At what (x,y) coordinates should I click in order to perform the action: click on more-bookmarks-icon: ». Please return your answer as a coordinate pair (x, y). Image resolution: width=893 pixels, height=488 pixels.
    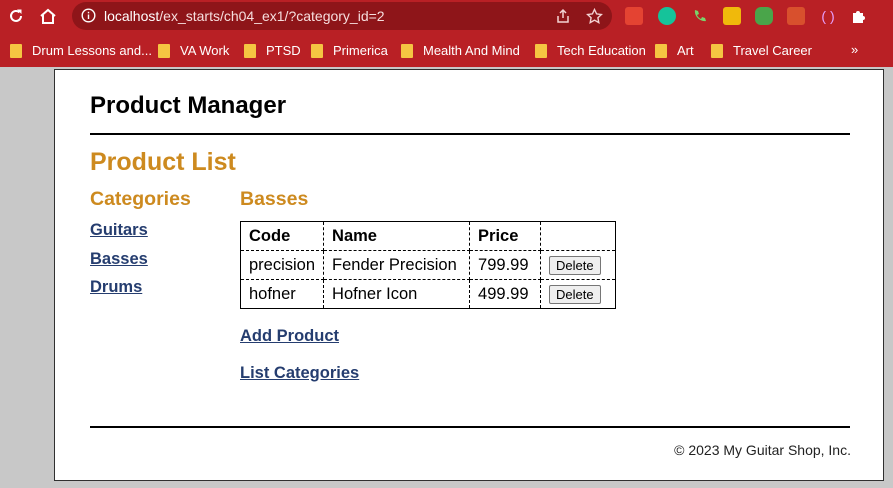
    Looking at the image, I should click on (854, 49).